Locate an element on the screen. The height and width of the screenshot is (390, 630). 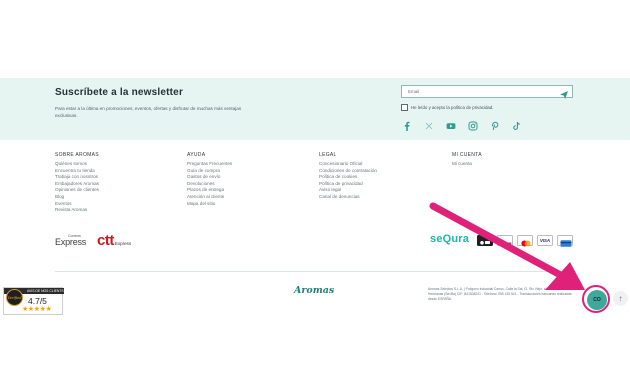
footer-link: Mi cuenta is located at coordinates (467, 164).